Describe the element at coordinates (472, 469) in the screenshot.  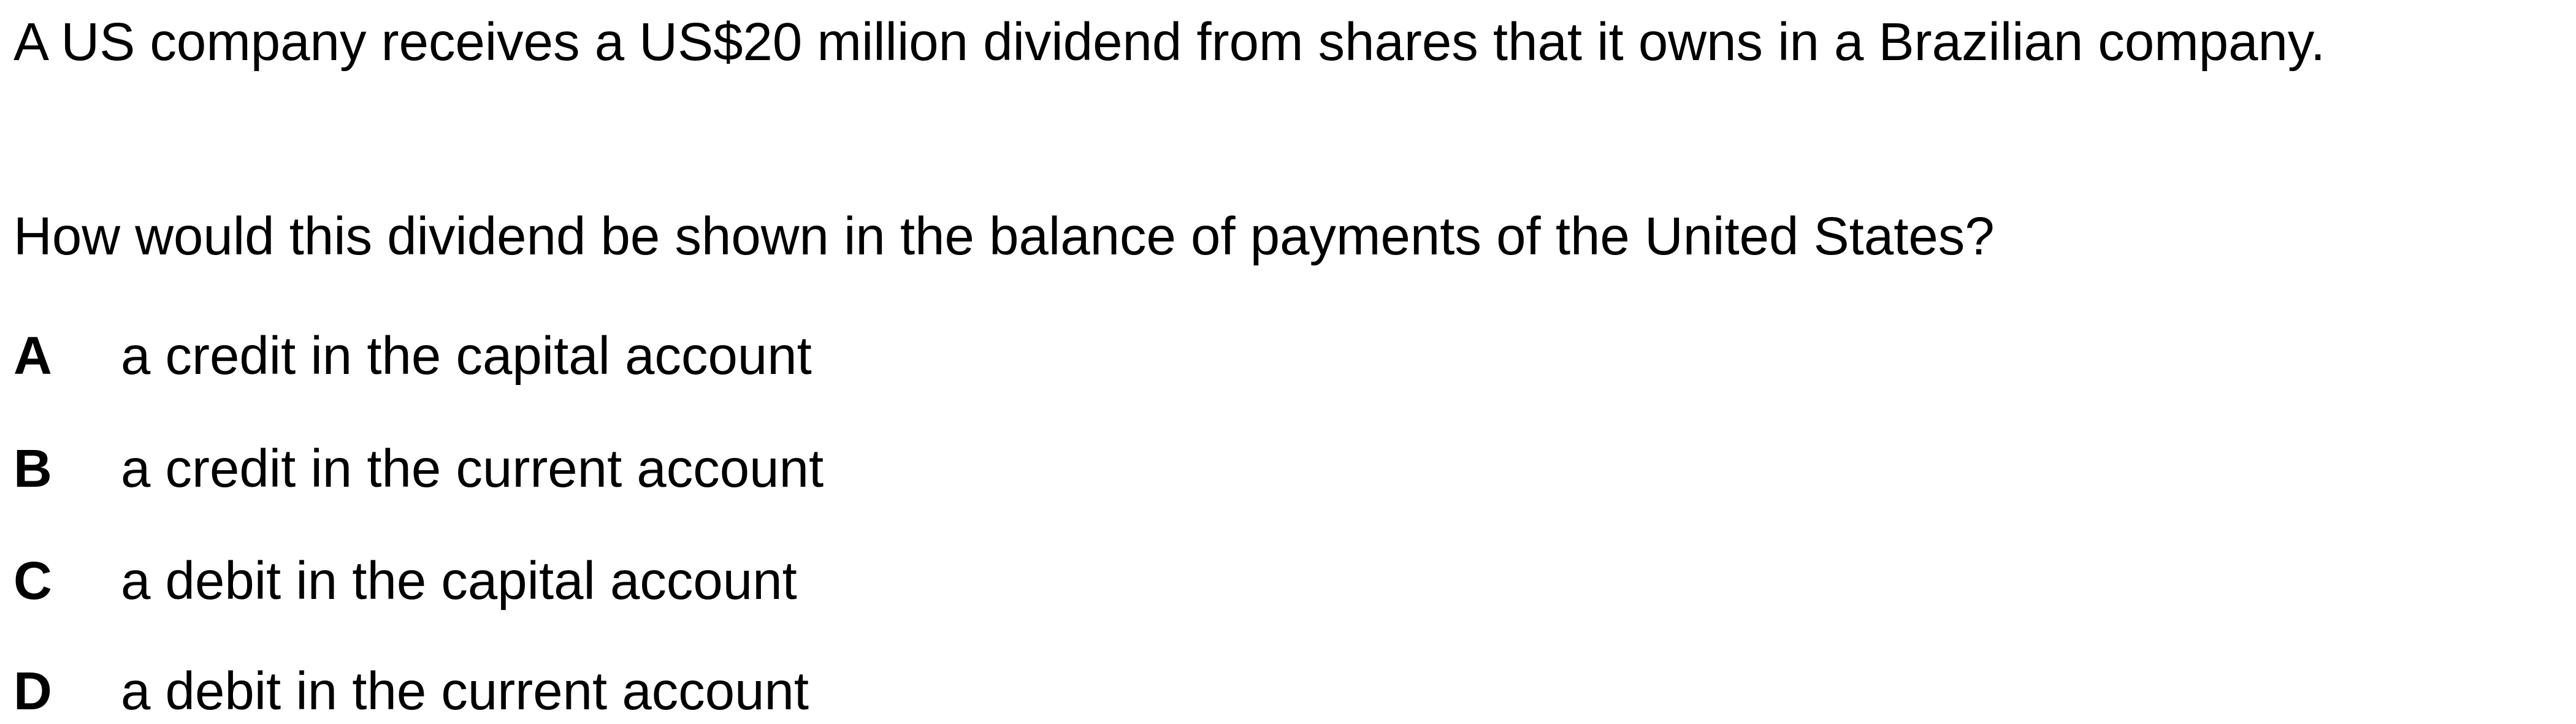
I see `option-text: a credit in the current account` at that location.